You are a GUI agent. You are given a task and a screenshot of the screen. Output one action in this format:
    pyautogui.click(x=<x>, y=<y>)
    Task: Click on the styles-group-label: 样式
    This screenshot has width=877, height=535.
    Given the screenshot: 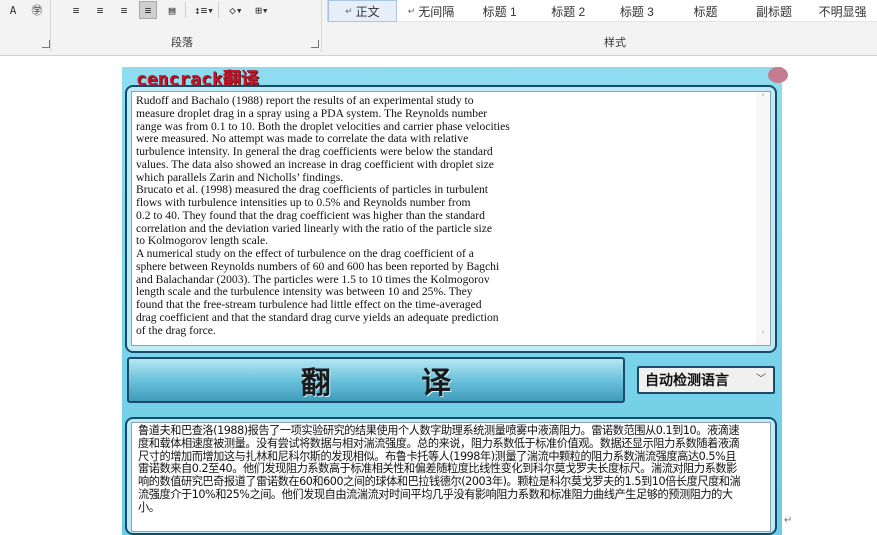 What is the action you would take?
    pyautogui.click(x=615, y=43)
    